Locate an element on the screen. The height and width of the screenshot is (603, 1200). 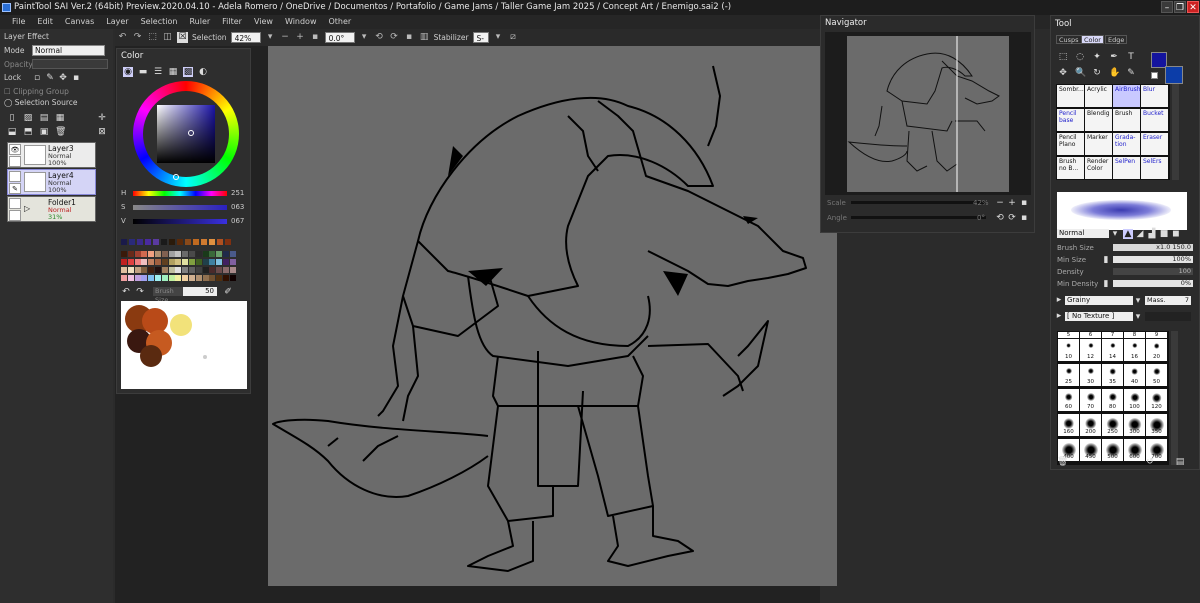
rotate-tool-icon: ↻ is located at coordinates (1097, 73).